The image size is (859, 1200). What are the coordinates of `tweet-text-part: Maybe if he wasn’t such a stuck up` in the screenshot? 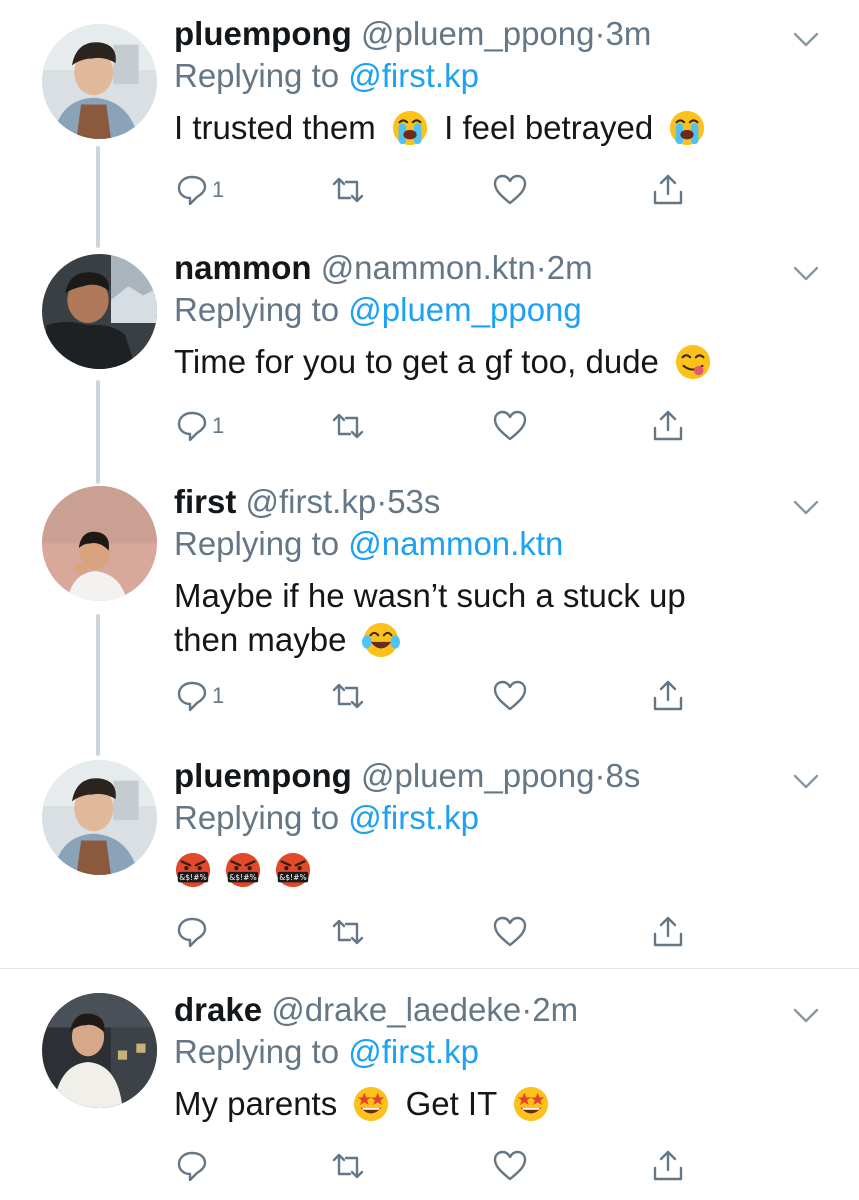 It's located at (430, 595).